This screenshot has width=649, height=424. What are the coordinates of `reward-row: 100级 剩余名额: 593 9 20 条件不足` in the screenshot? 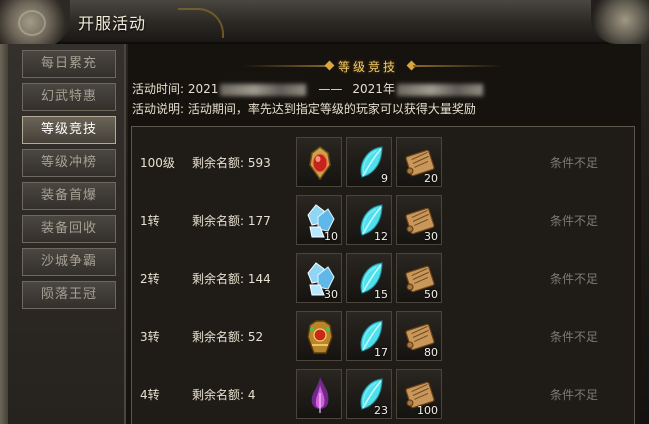 It's located at (383, 162).